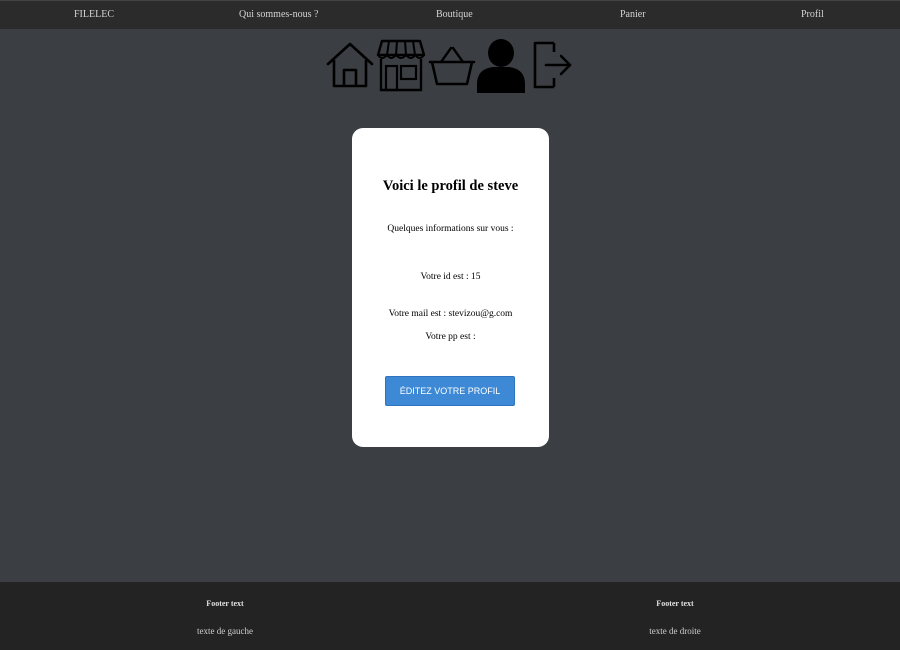  What do you see at coordinates (450, 277) in the screenshot?
I see `profile-id: Votre id est : 15` at bounding box center [450, 277].